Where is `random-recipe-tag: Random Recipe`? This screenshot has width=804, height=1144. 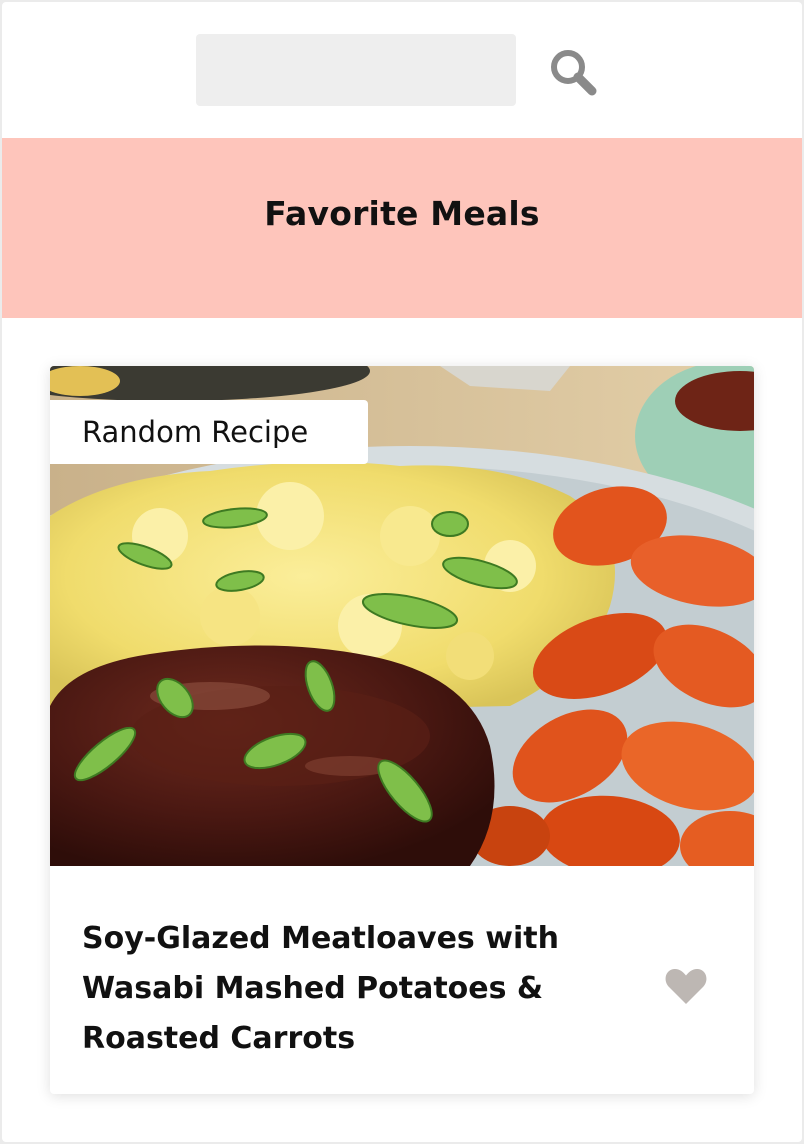
random-recipe-tag: Random Recipe is located at coordinates (209, 432).